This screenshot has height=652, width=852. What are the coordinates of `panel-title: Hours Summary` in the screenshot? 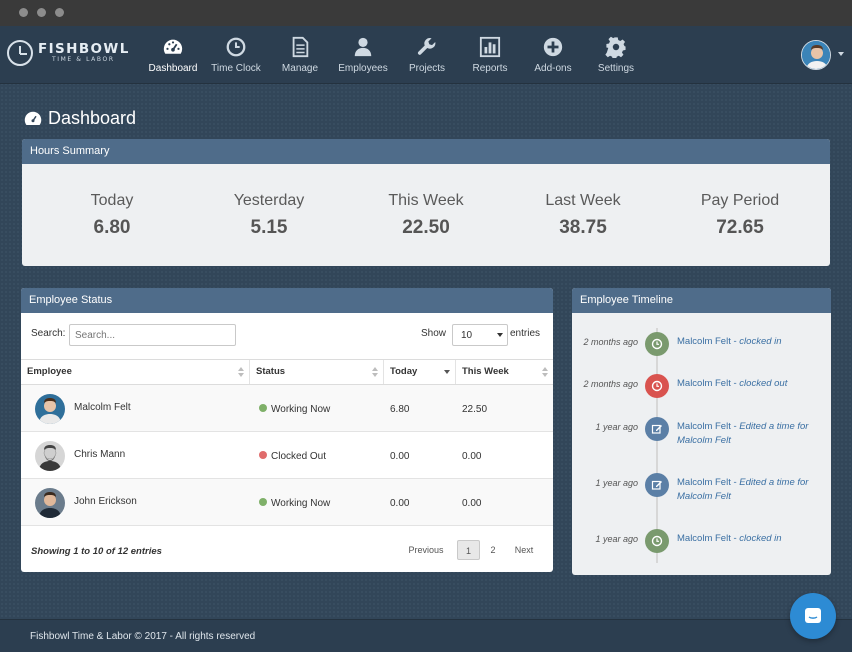 It's located at (426, 151).